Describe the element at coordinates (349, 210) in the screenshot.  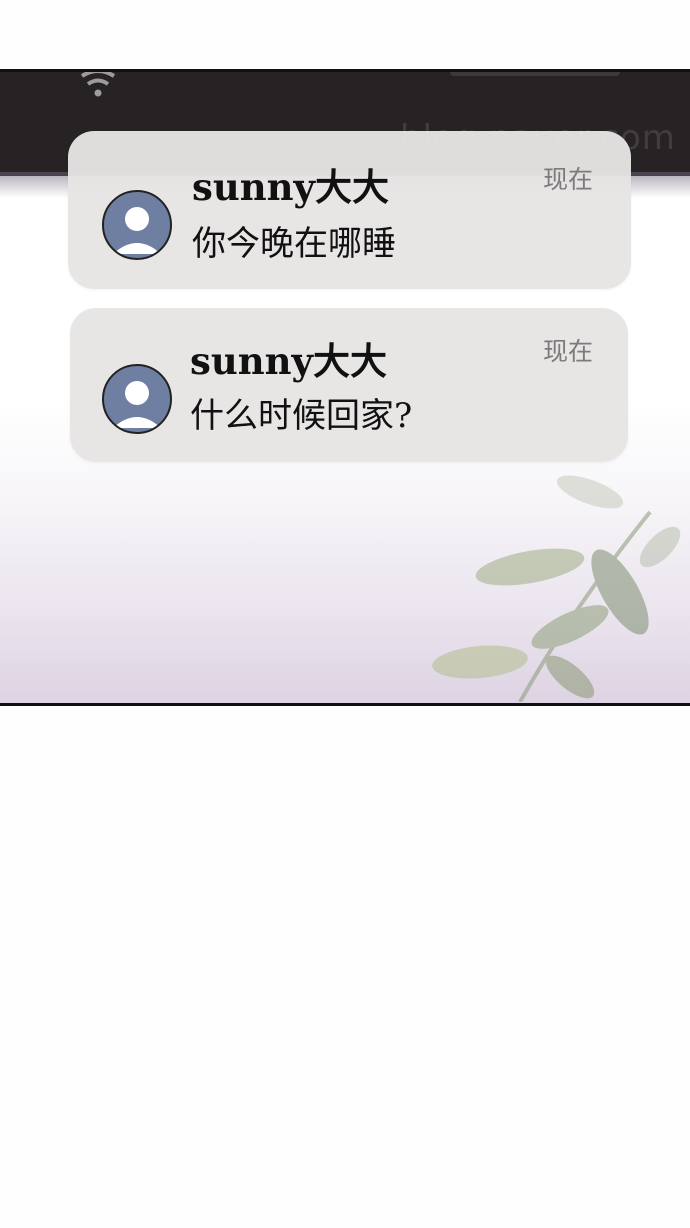
I see `notification-card: sunny大大 你今晚在哪睡 现在` at that location.